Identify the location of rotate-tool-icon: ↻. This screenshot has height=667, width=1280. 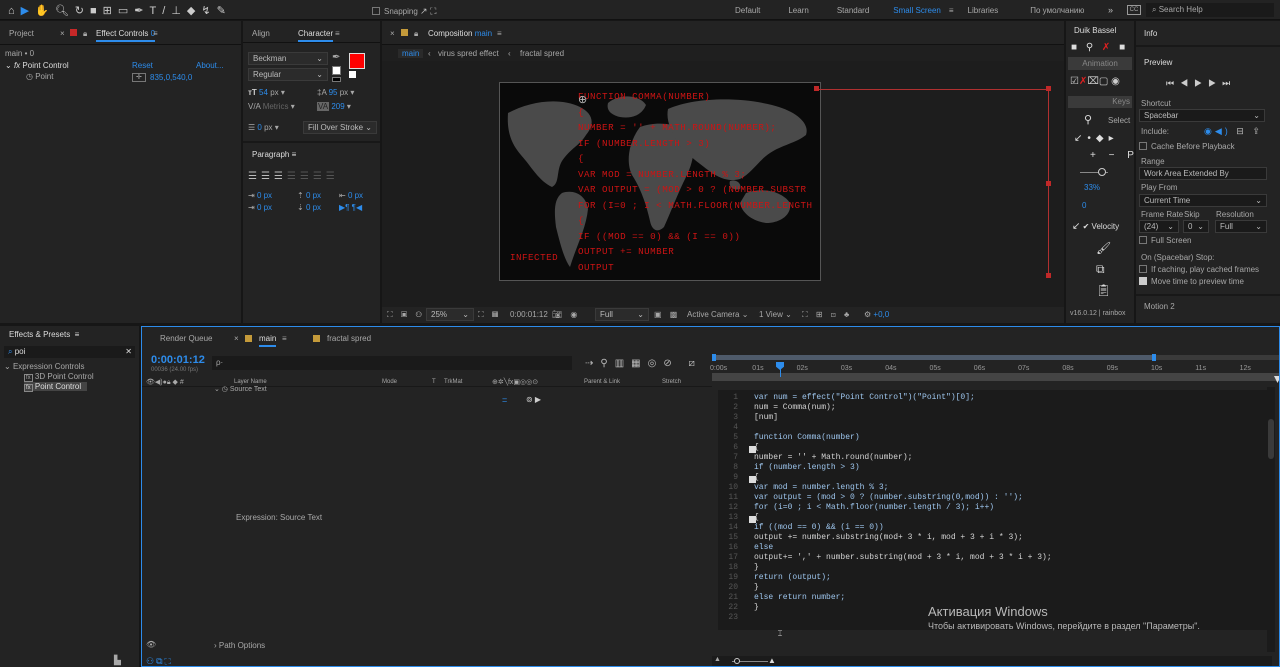
(82, 11).